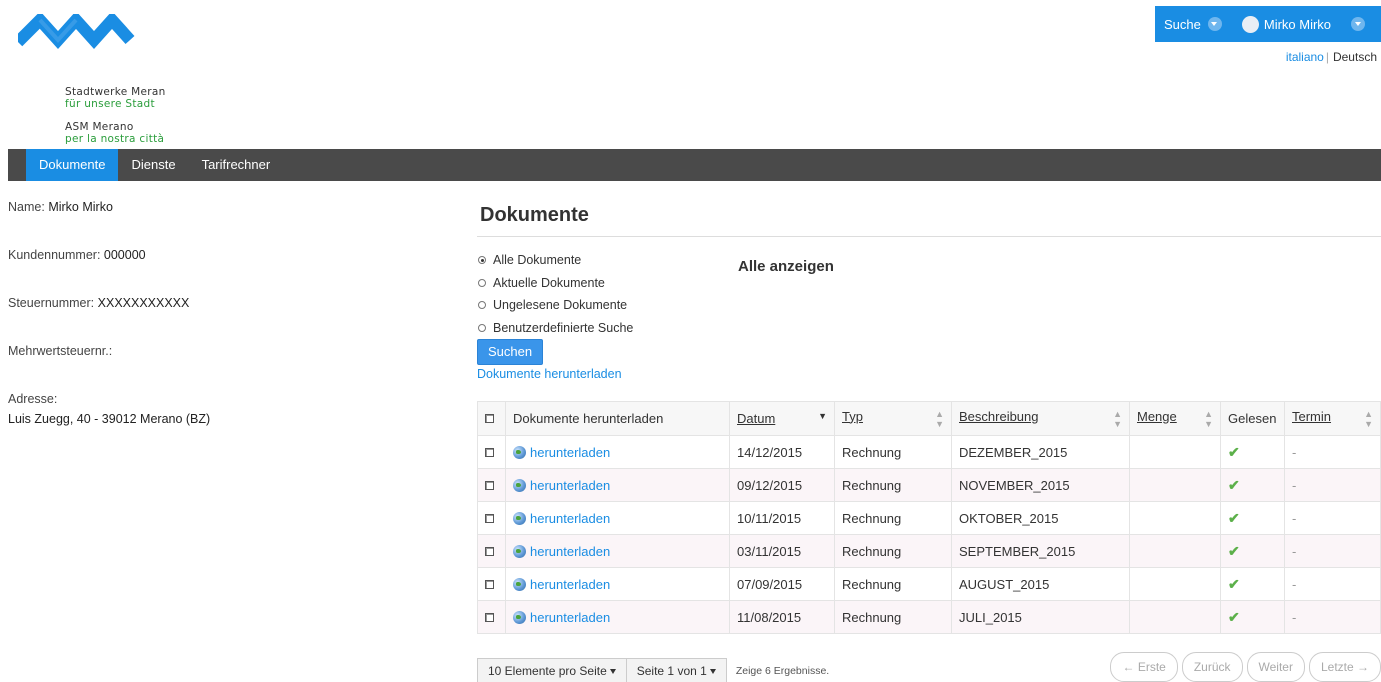  Describe the element at coordinates (852, 416) in the screenshot. I see `col-type-label: Typ` at that location.